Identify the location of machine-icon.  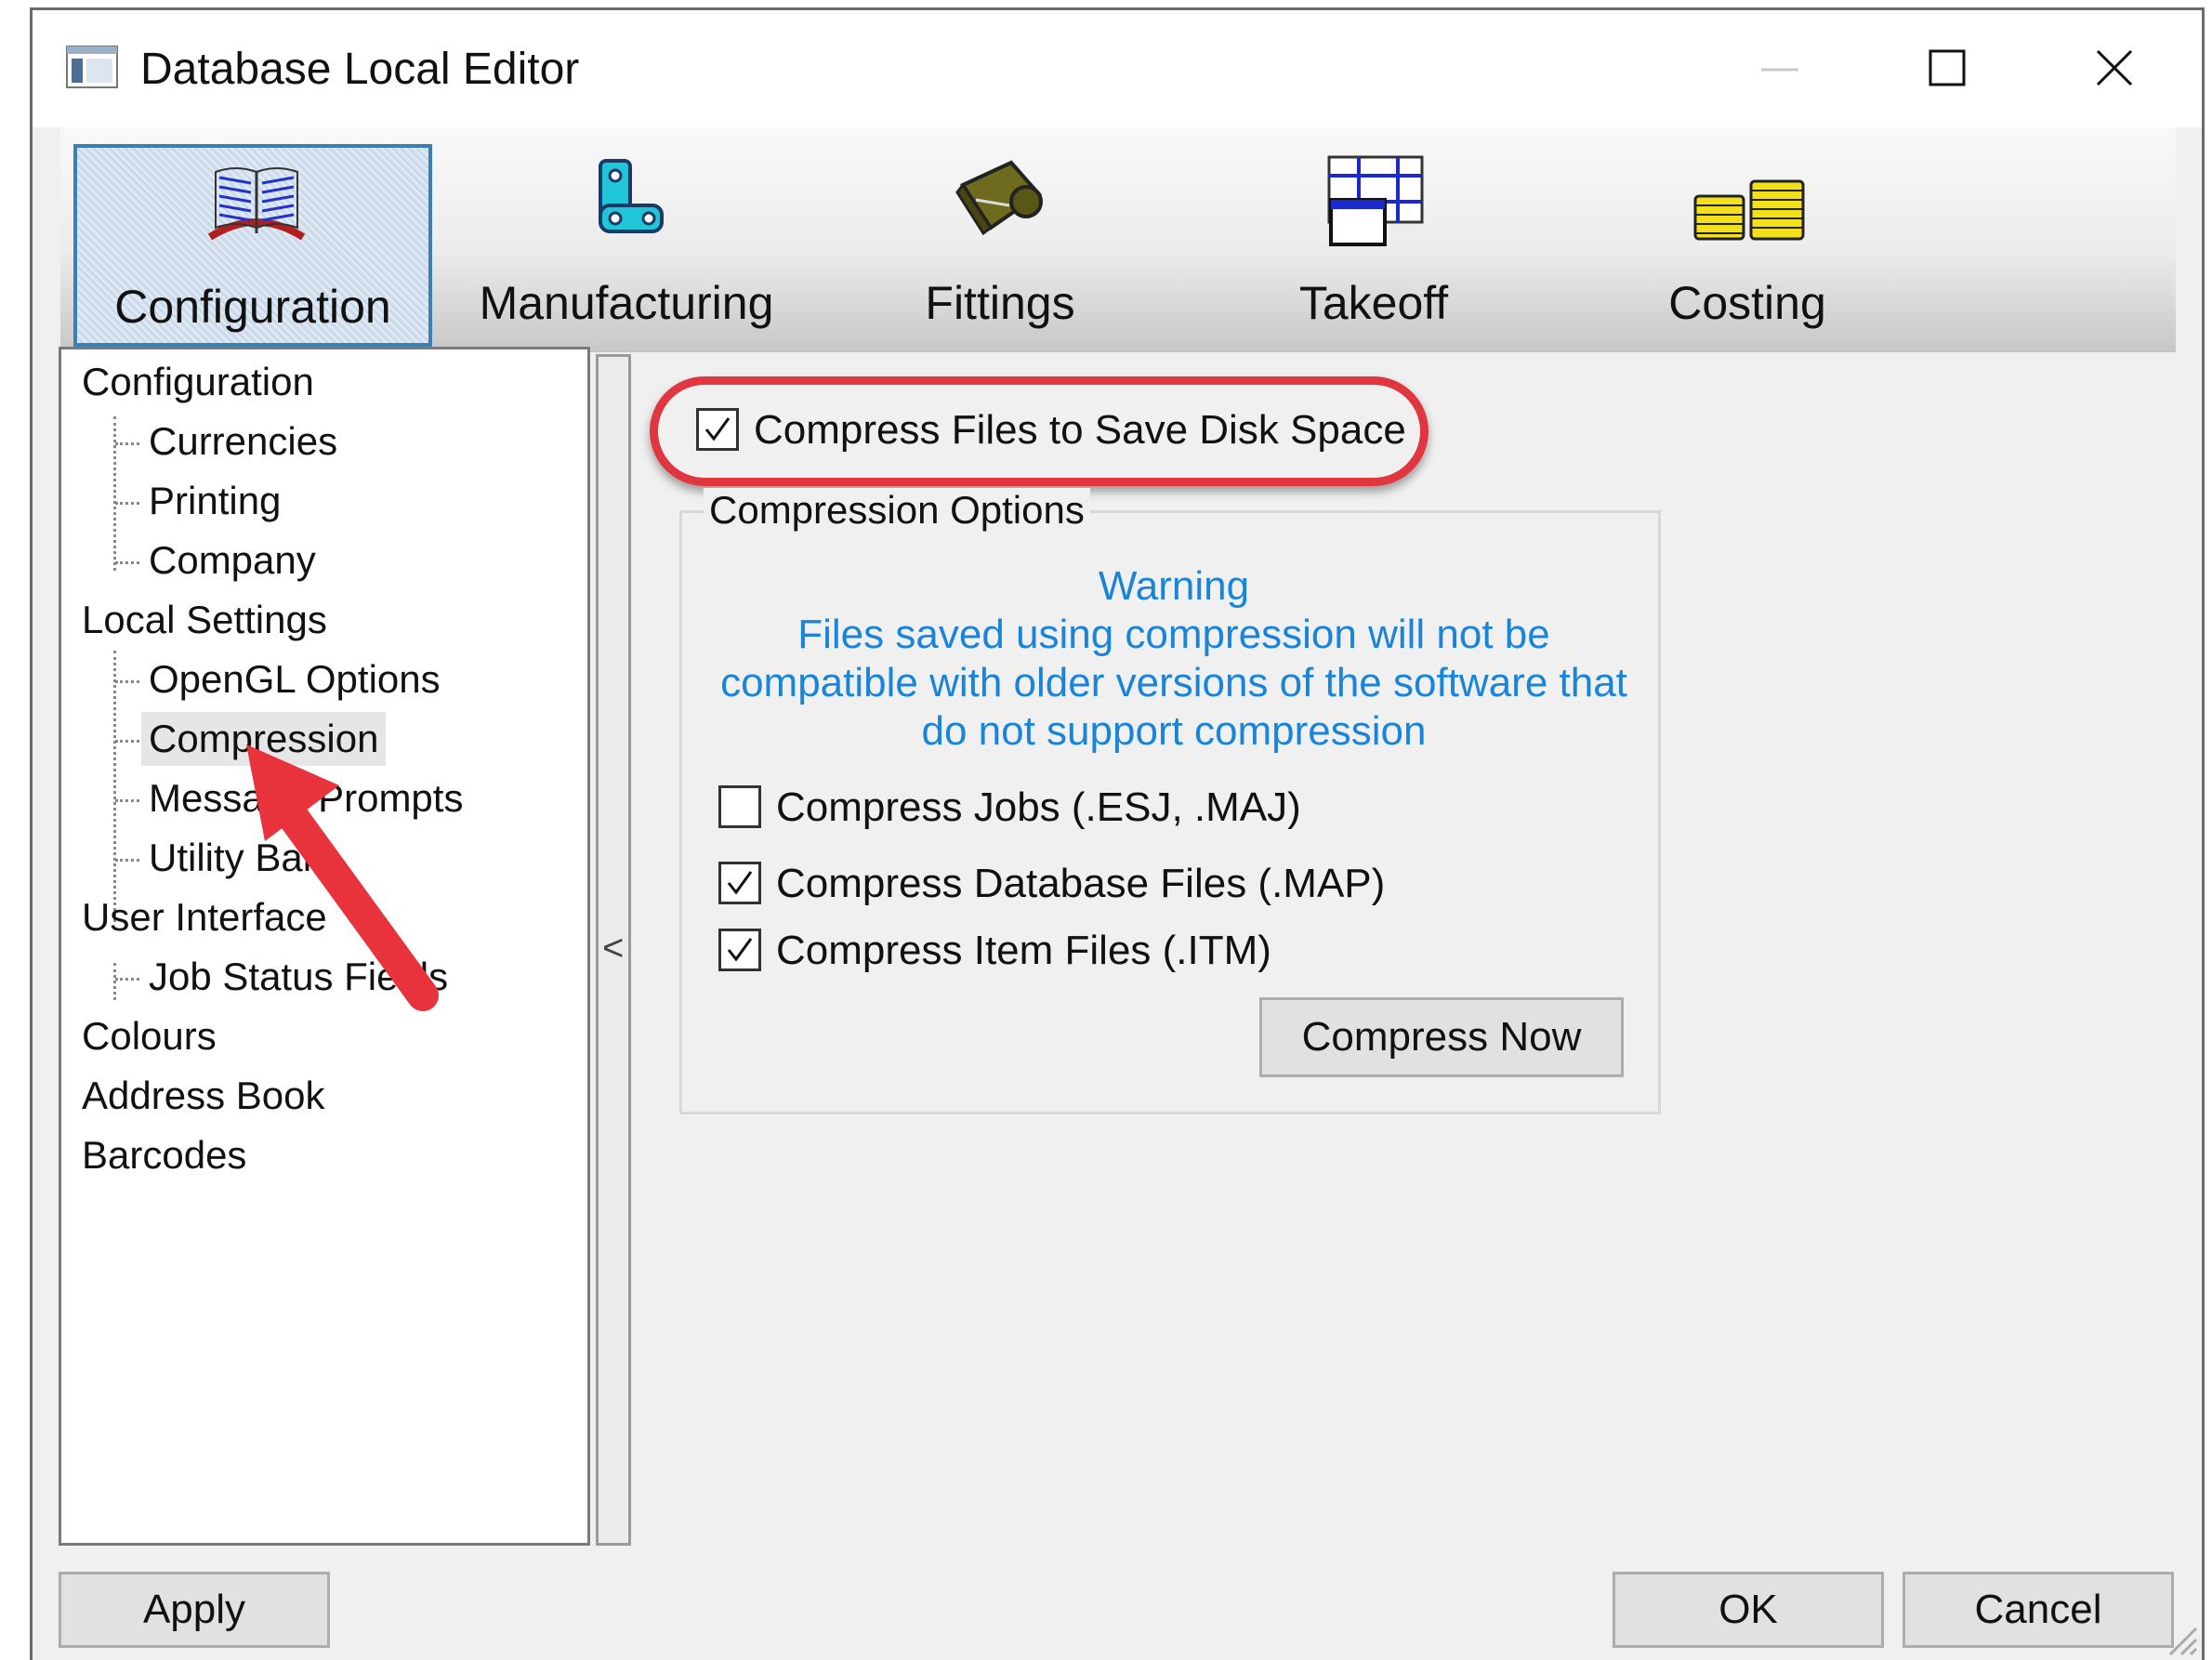
(631, 196).